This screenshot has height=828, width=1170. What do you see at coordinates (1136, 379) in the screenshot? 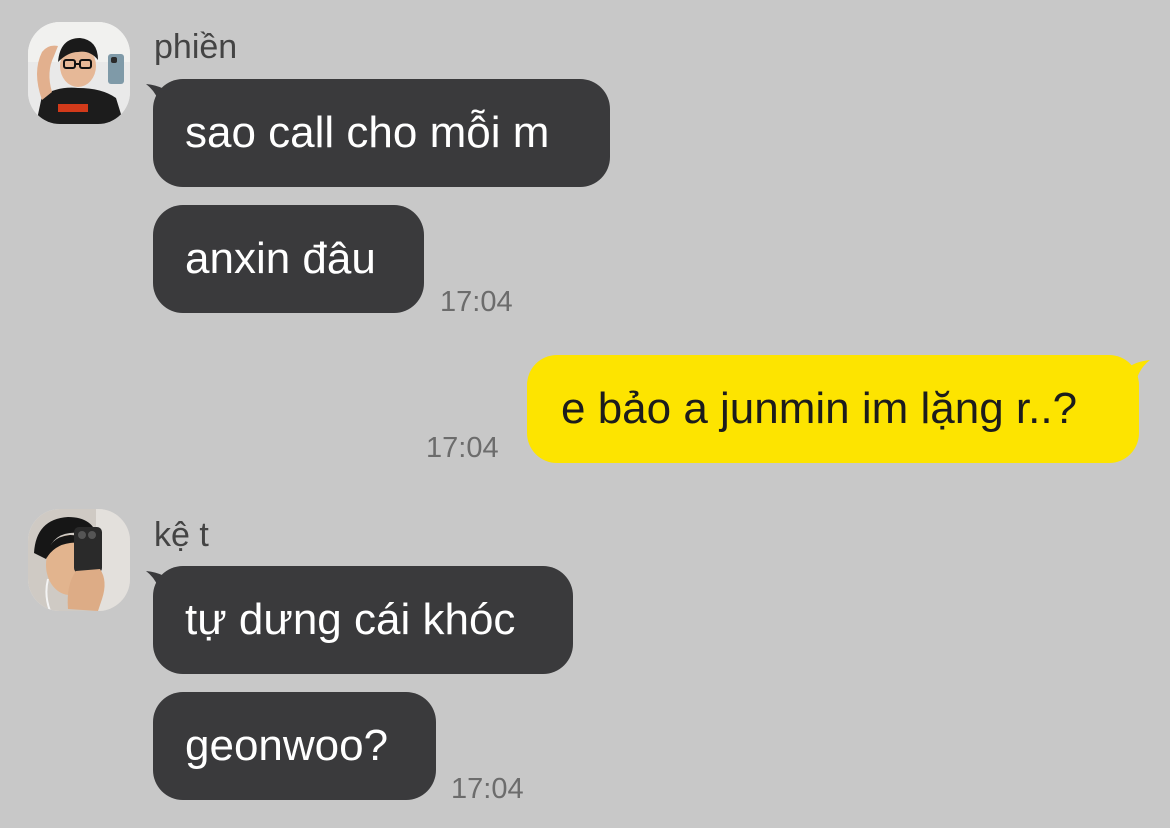
I see `bubble-tail` at bounding box center [1136, 379].